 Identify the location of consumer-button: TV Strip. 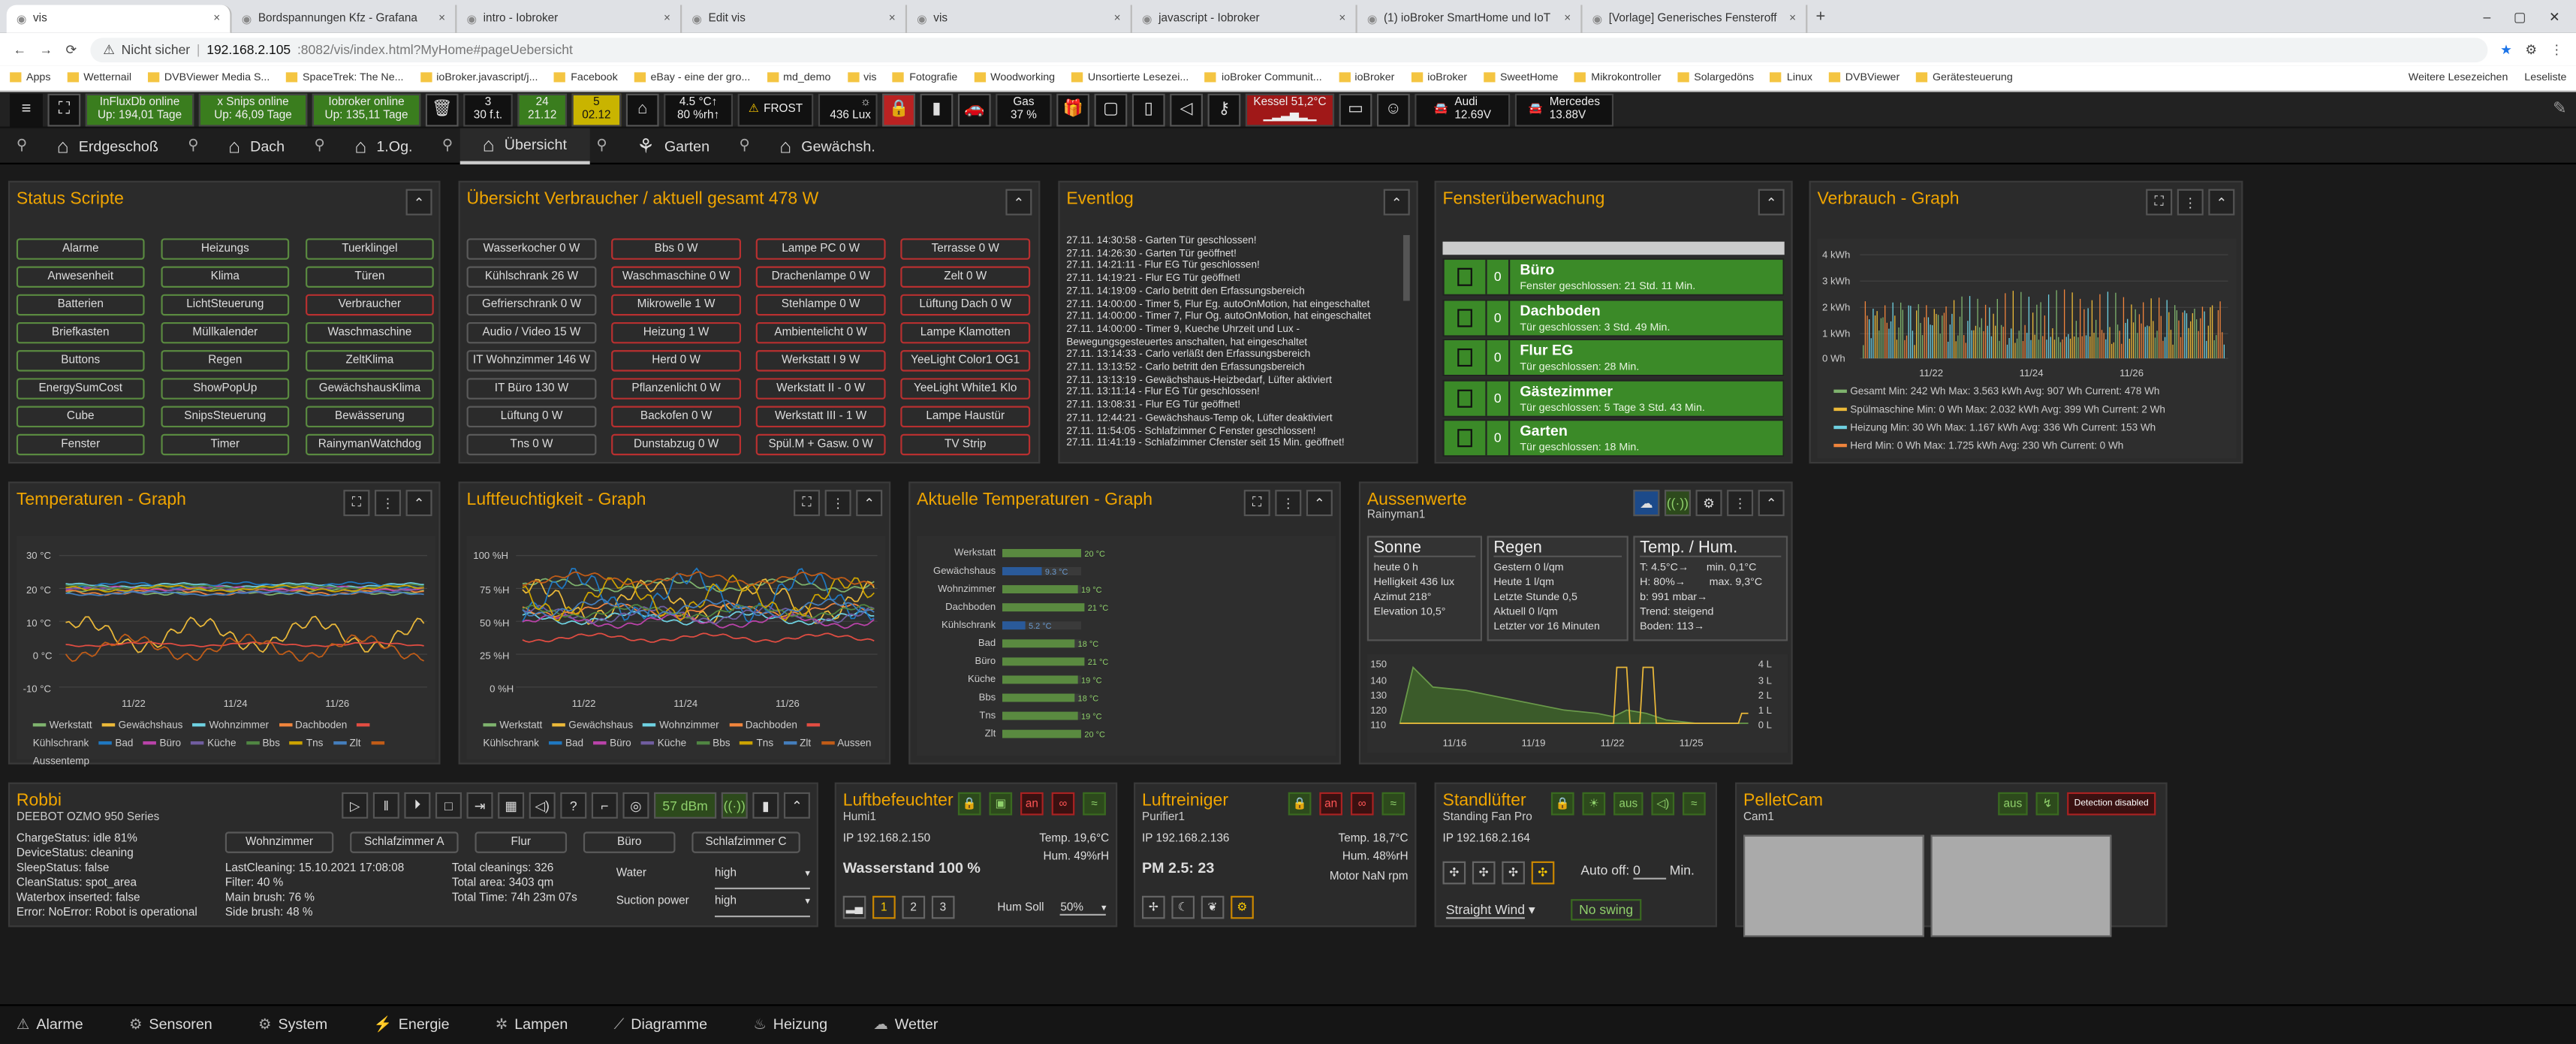
(965, 444).